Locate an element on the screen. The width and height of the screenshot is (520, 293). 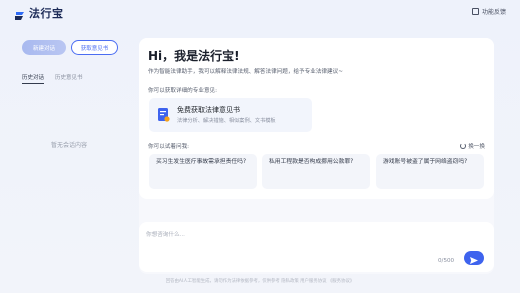
feedback-button: 功能反馈 is located at coordinates (488, 11).